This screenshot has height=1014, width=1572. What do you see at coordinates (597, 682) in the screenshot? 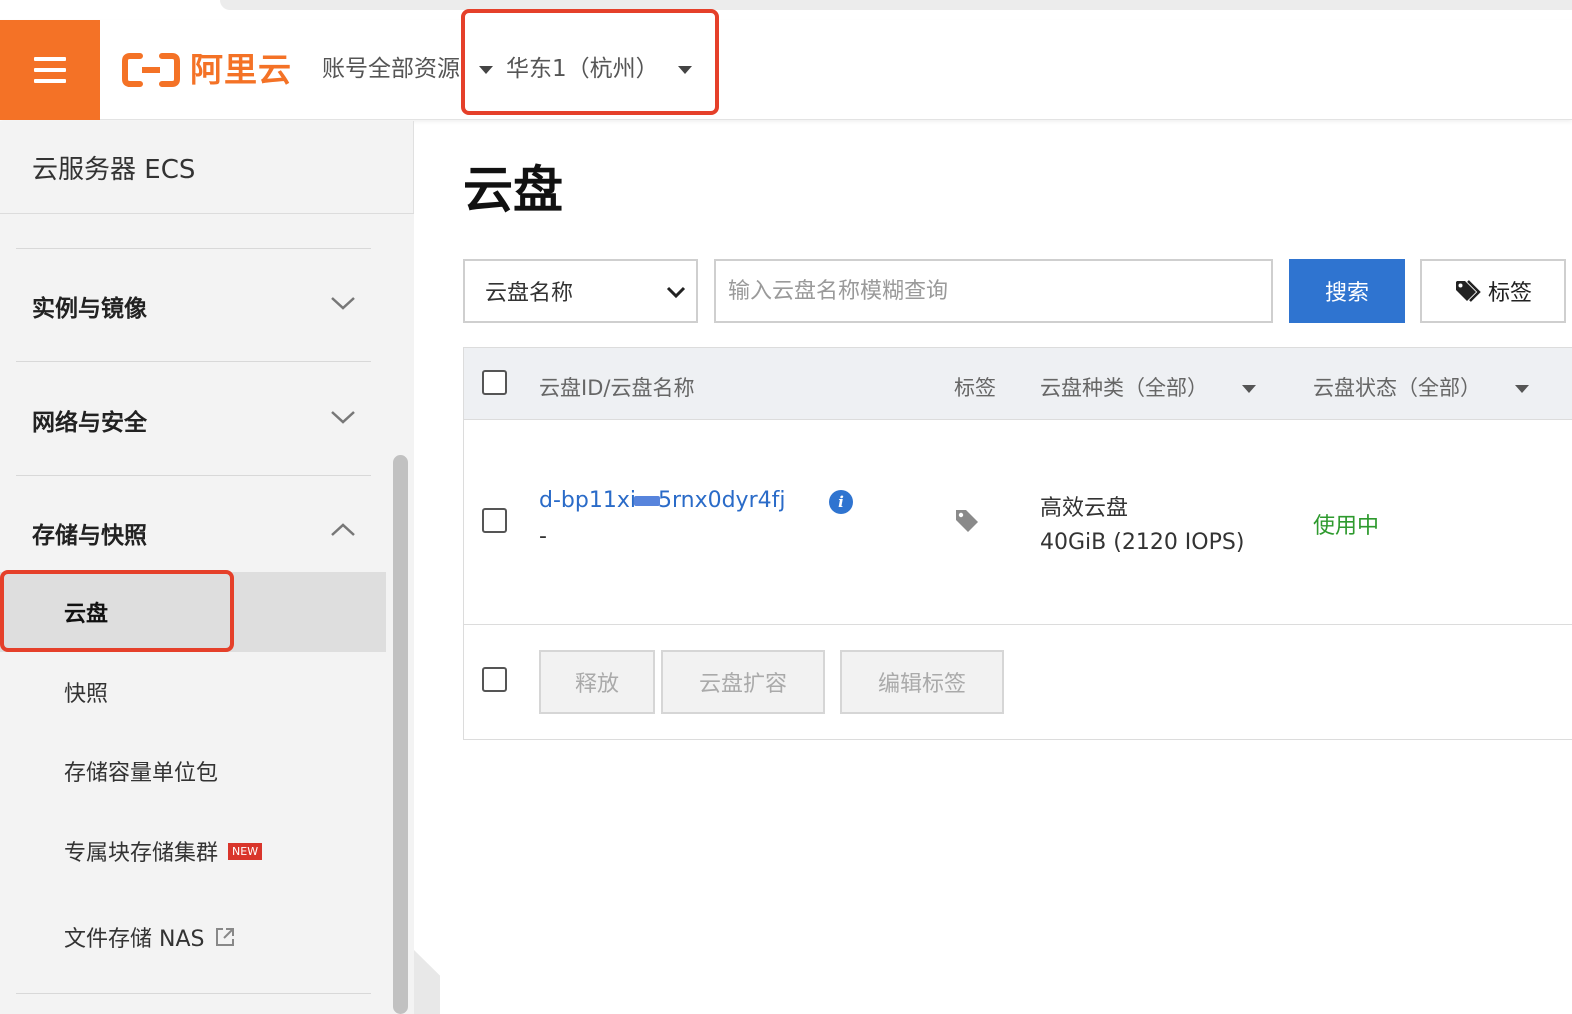
I see `release-button: 释放` at bounding box center [597, 682].